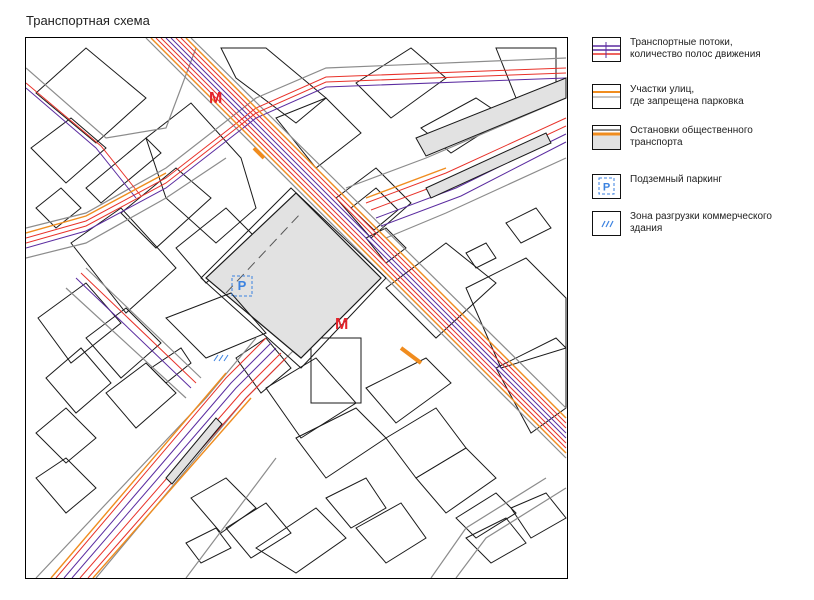 The width and height of the screenshot is (814, 600). What do you see at coordinates (606, 96) in the screenshot?
I see `no-parking-street-icon` at bounding box center [606, 96].